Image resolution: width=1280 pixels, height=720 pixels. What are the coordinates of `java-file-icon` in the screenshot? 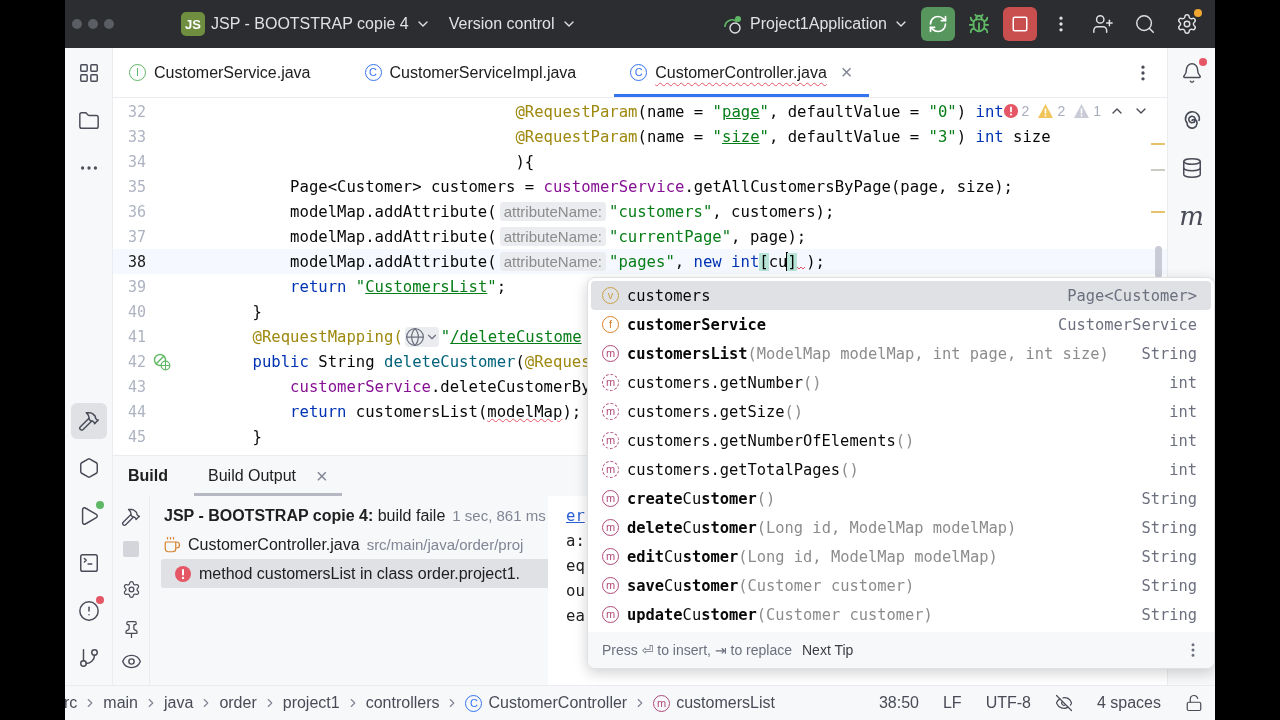 It's located at (172, 544).